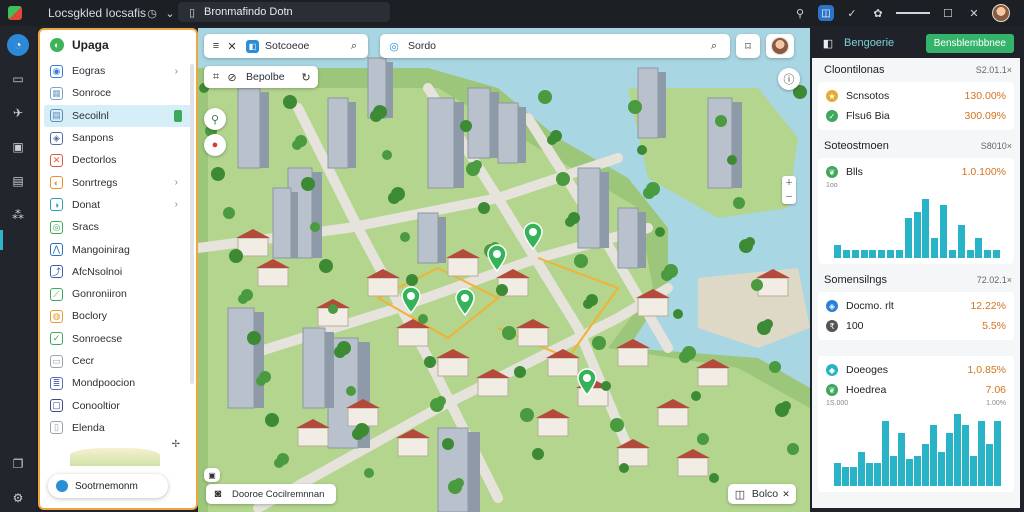 The image size is (1024, 512). I want to click on sidebar-item: ◐ Sonrtregs ›, so click(118, 182).